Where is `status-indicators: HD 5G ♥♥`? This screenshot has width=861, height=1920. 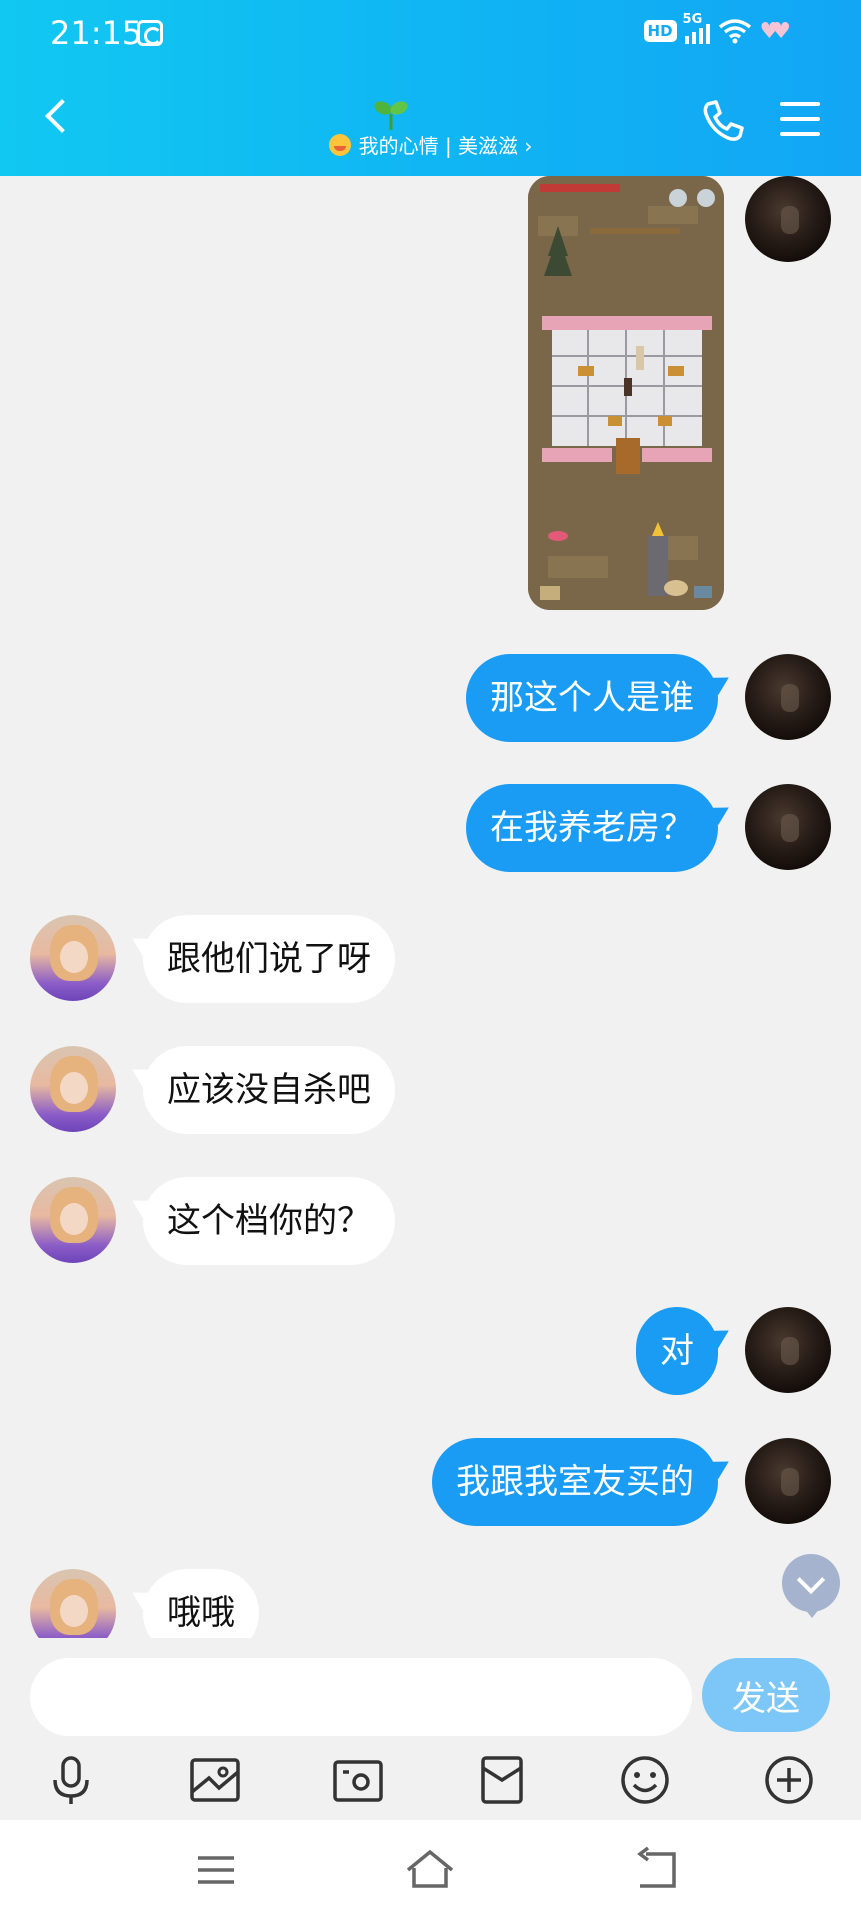 status-indicators: HD 5G ♥♥ is located at coordinates (717, 28).